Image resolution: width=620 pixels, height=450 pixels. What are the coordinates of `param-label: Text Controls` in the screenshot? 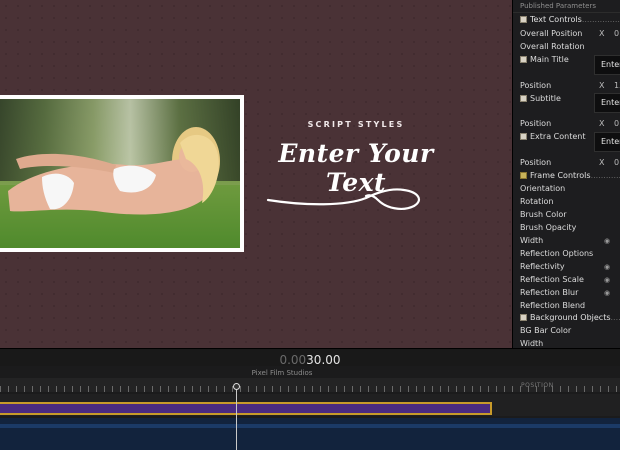 It's located at (556, 19).